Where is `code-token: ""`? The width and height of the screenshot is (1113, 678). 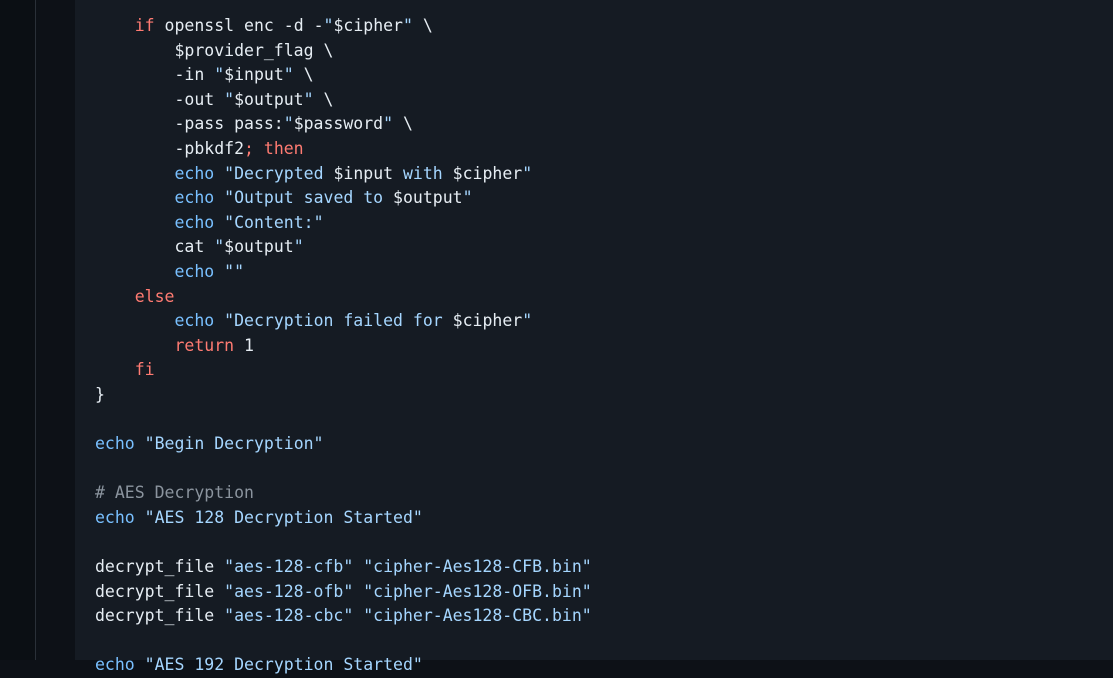 code-token: "" is located at coordinates (229, 271).